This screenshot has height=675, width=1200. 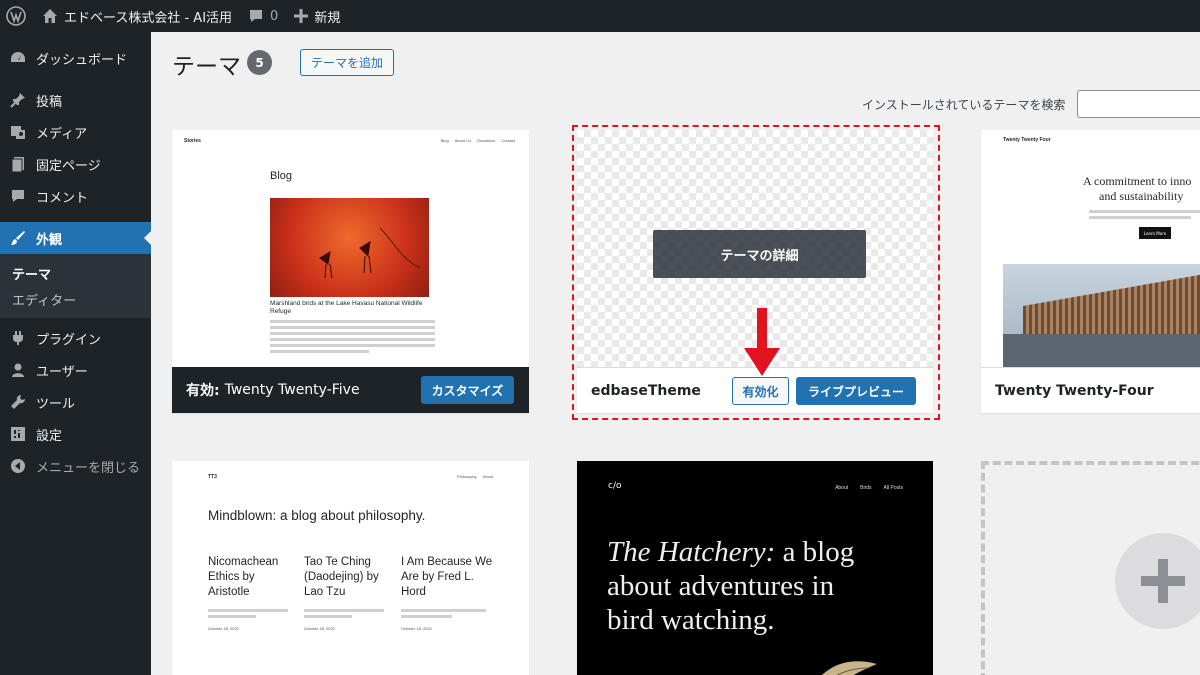 I want to click on preview-book-title: Tao Te Ching (Daodejing) by Lao Tzu, so click(x=341, y=577).